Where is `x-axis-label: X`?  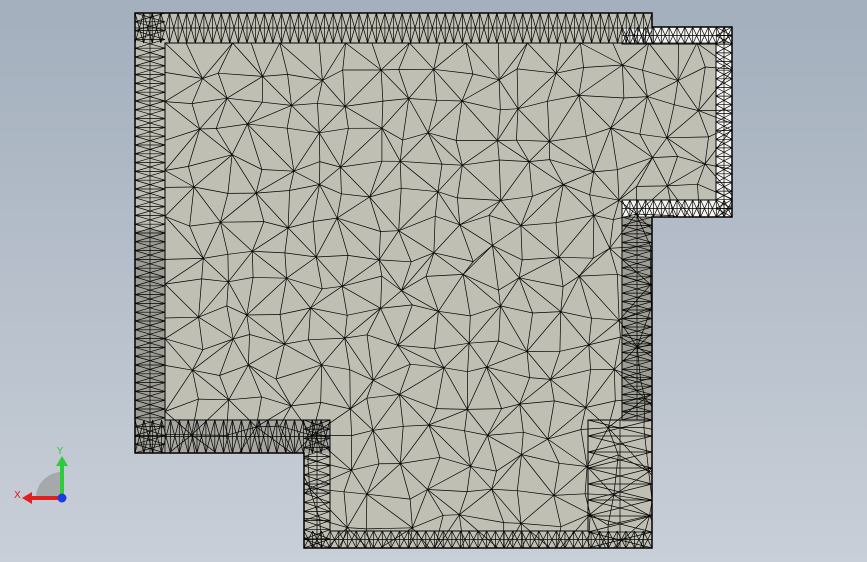
x-axis-label: X is located at coordinates (17, 495).